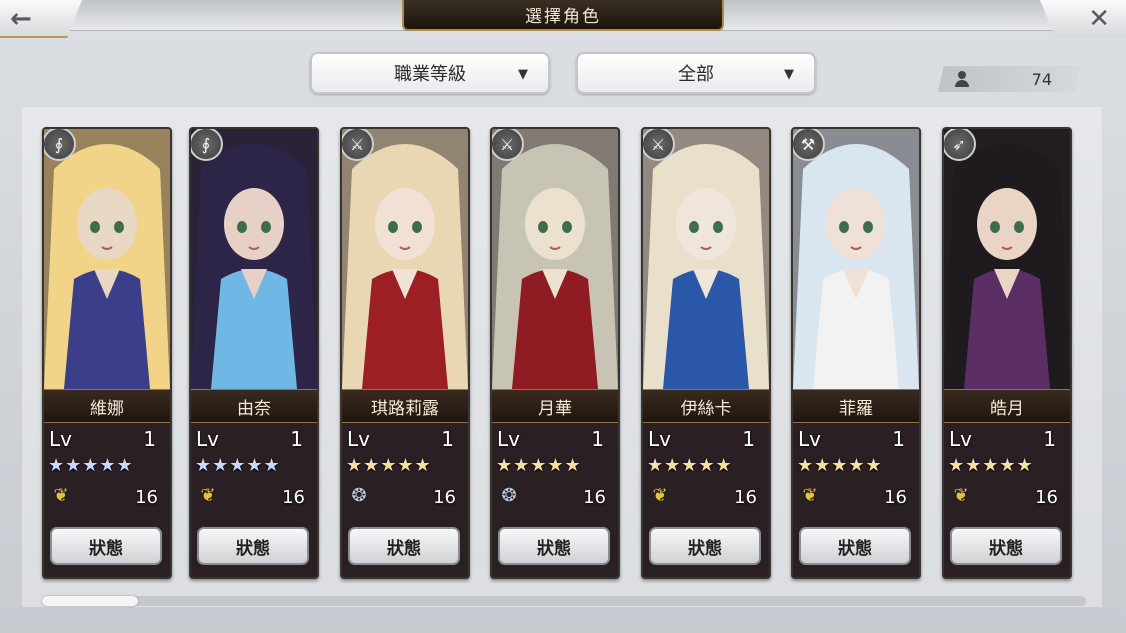 This screenshot has width=1126, height=633. What do you see at coordinates (706, 406) in the screenshot?
I see `character-name: 伊絲卡` at bounding box center [706, 406].